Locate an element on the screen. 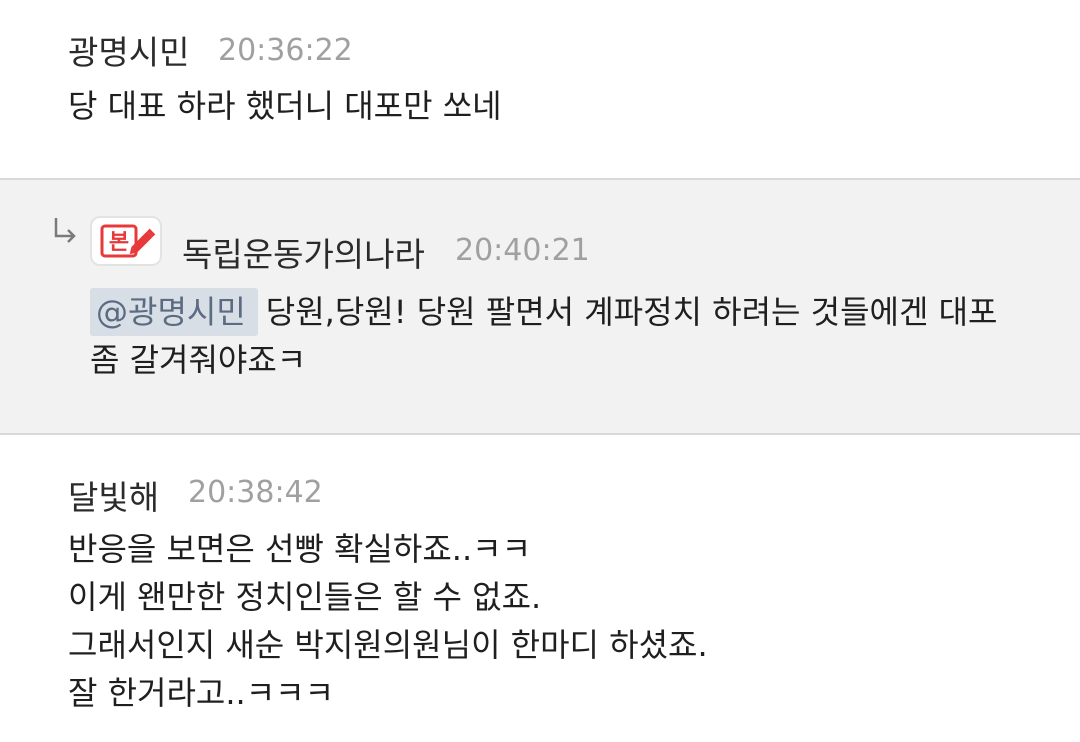 The width and height of the screenshot is (1080, 742). comment-timestamp: 20:38:42 is located at coordinates (255, 492).